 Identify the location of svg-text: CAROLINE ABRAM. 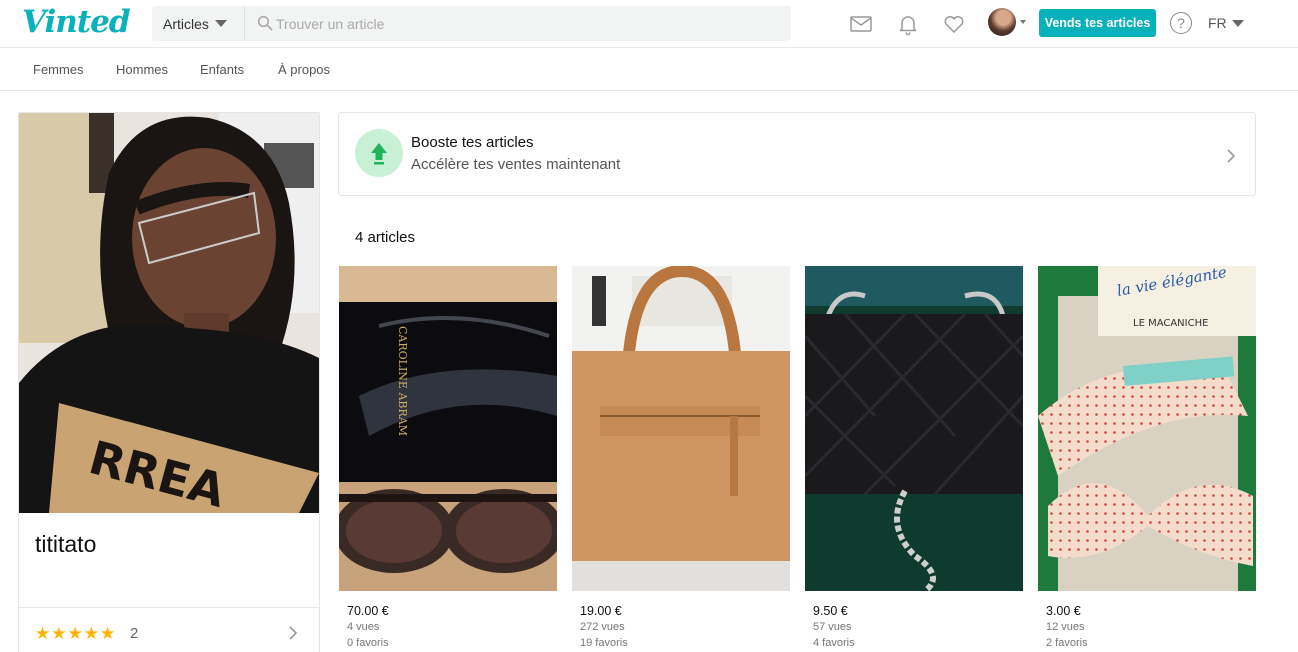
(402, 381).